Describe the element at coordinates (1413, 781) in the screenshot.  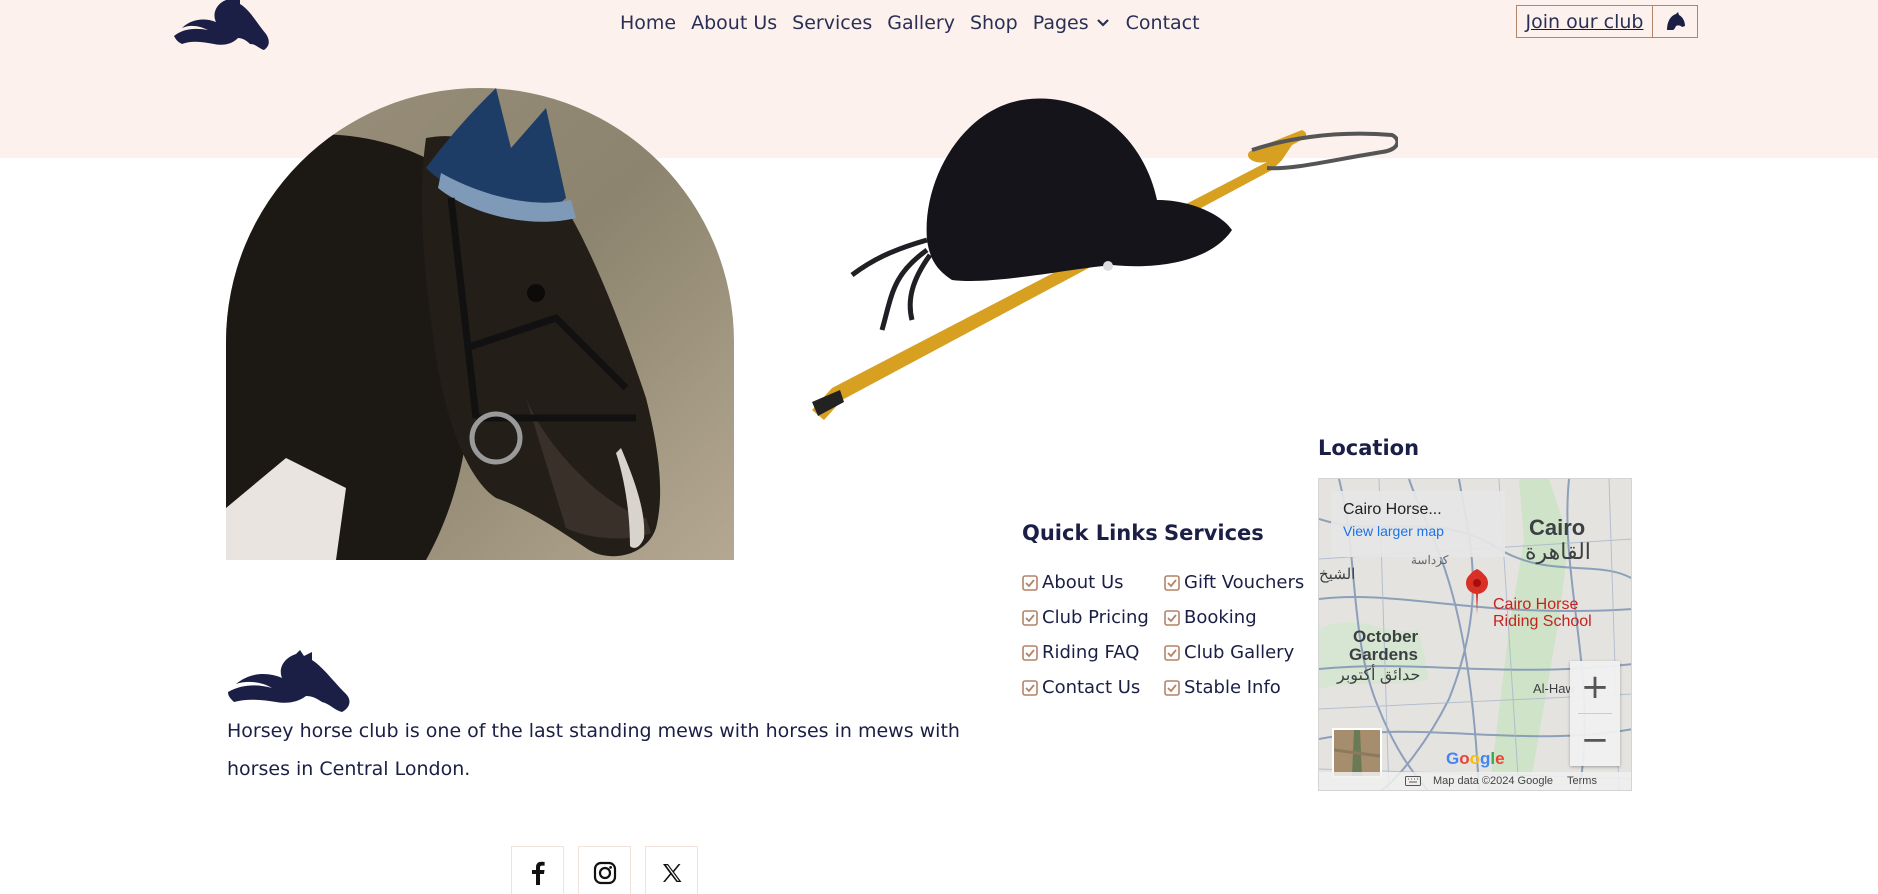
I see `keyboard-icon` at that location.